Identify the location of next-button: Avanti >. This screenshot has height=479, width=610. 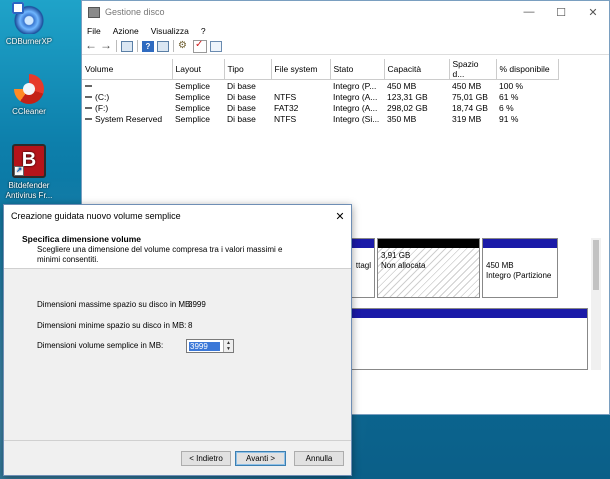
(260, 458).